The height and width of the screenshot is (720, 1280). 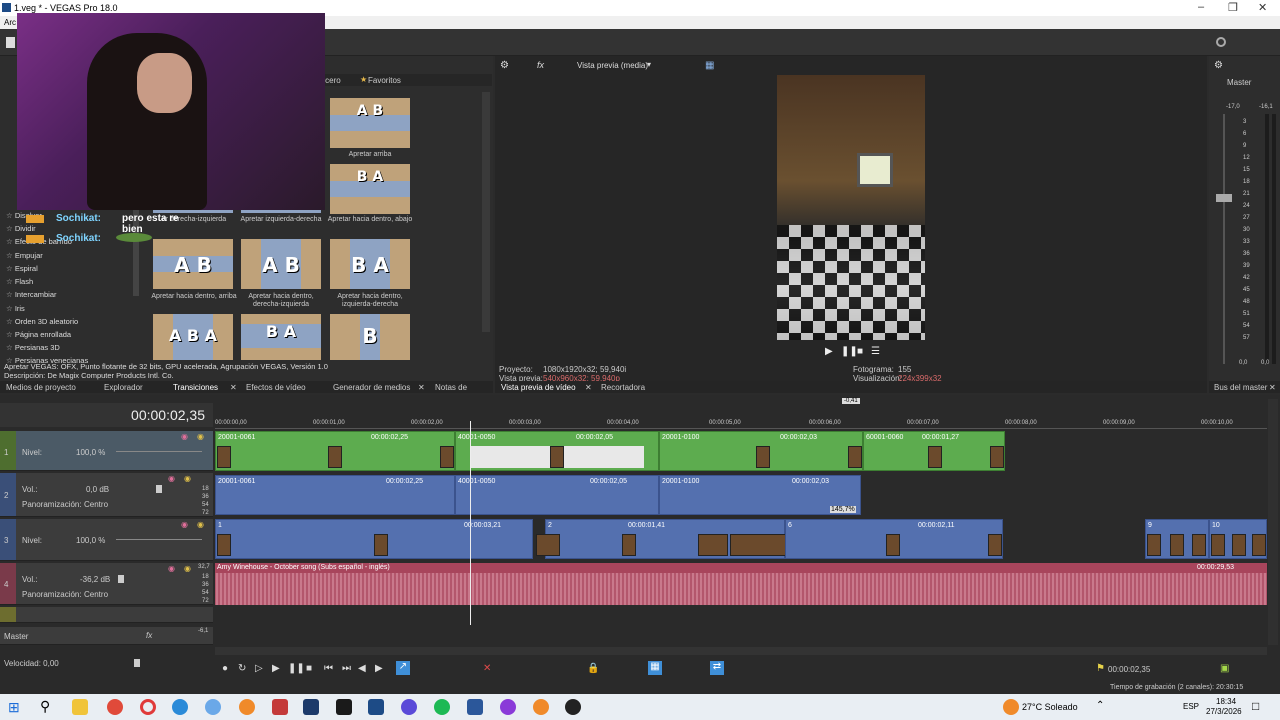 What do you see at coordinates (1233, 7) in the screenshot?
I see `restore-icon: ❐` at bounding box center [1233, 7].